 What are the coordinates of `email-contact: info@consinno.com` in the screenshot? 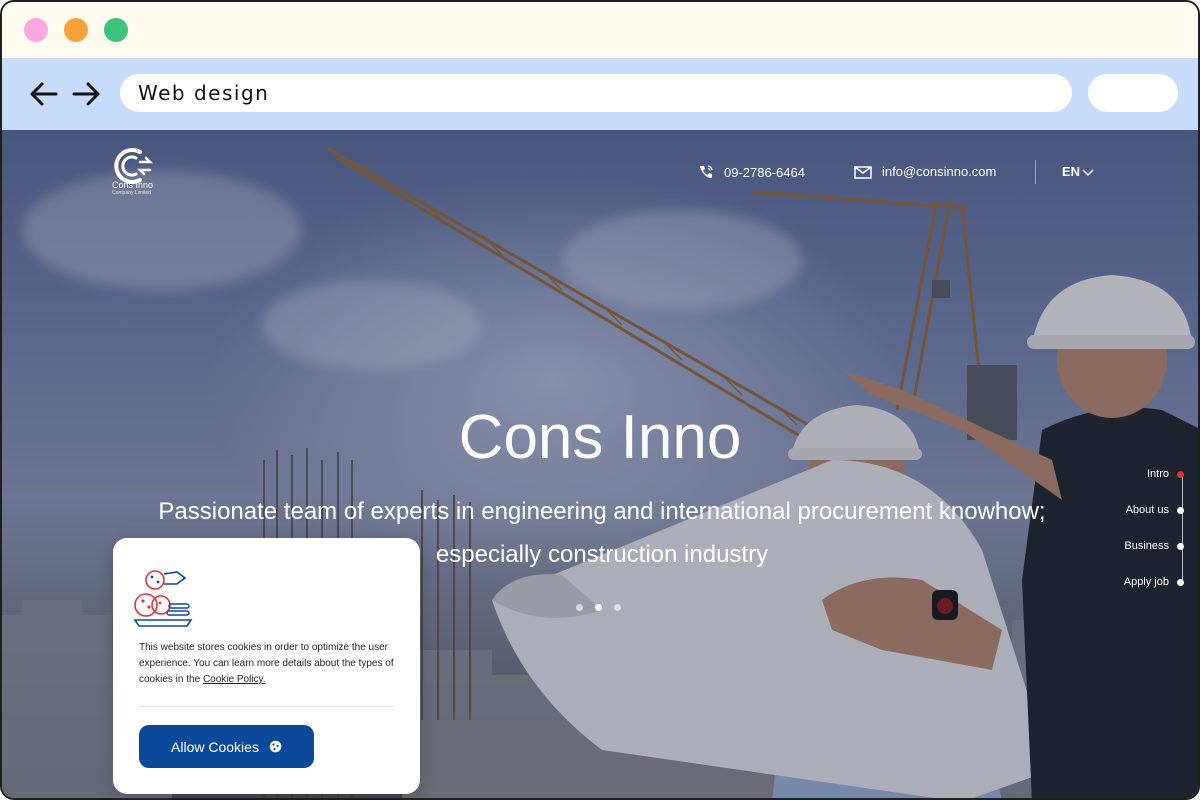 It's located at (925, 171).